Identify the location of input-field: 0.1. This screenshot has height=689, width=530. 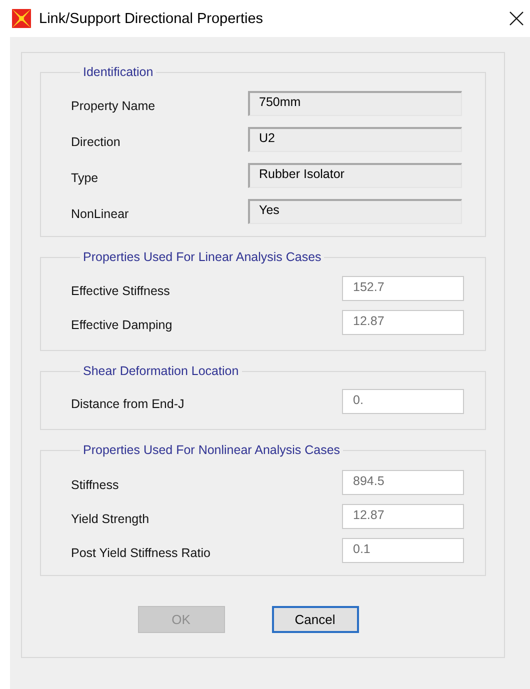
(403, 550).